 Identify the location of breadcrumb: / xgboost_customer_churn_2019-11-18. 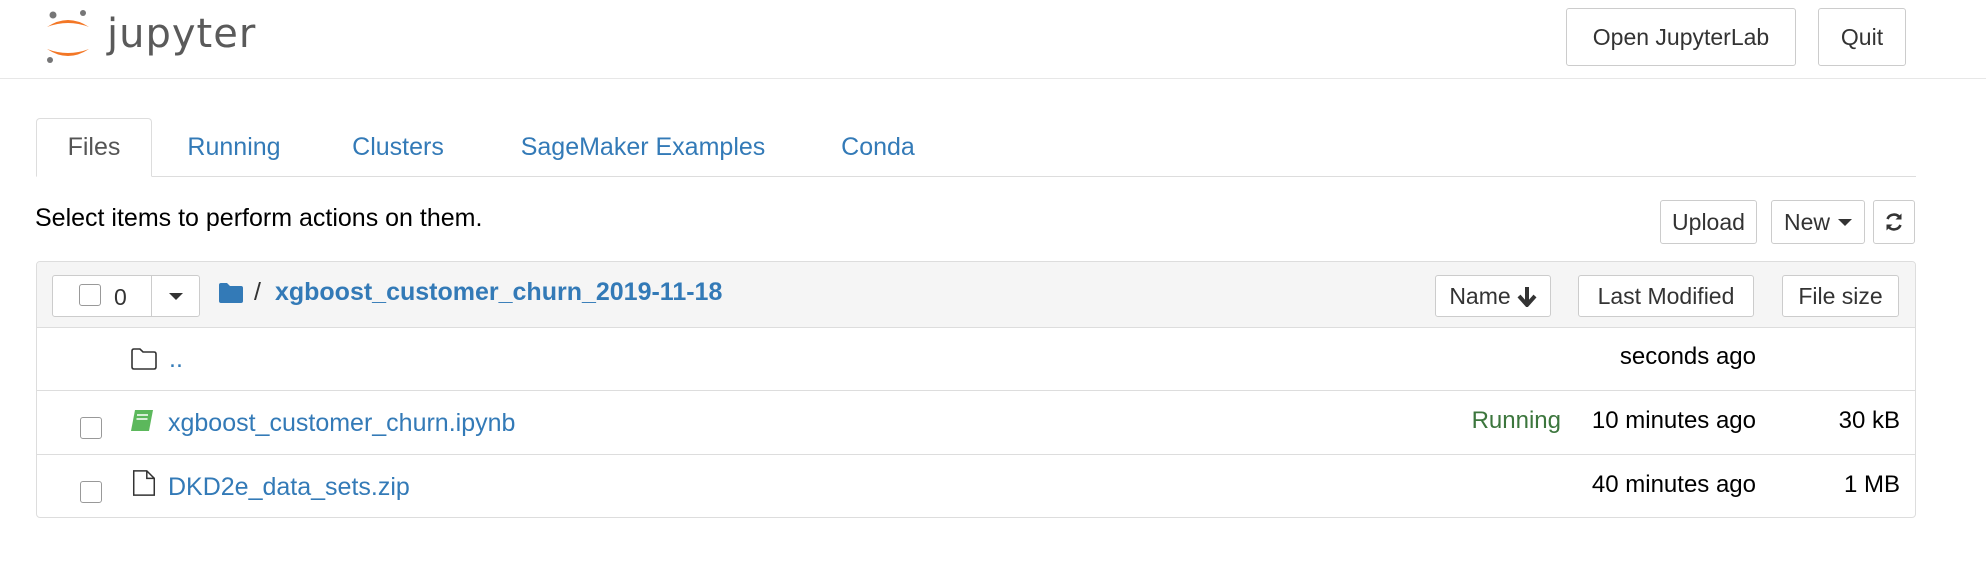
(470, 292).